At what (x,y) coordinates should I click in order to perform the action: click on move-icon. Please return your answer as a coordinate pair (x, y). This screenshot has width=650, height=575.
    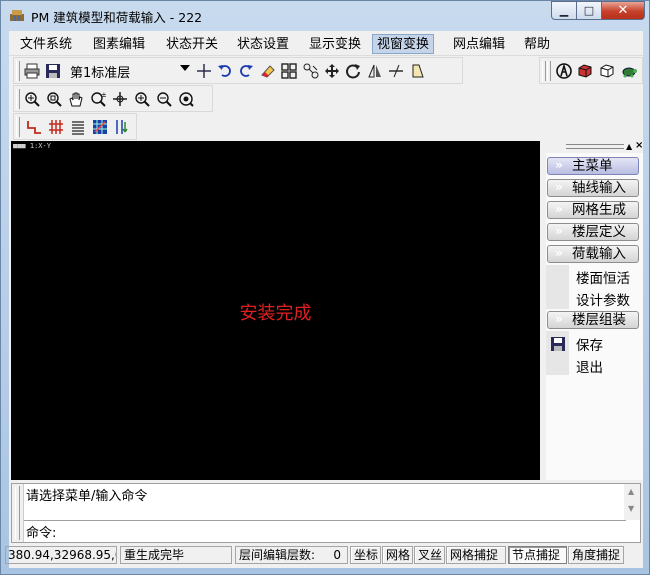
    Looking at the image, I should click on (332, 71).